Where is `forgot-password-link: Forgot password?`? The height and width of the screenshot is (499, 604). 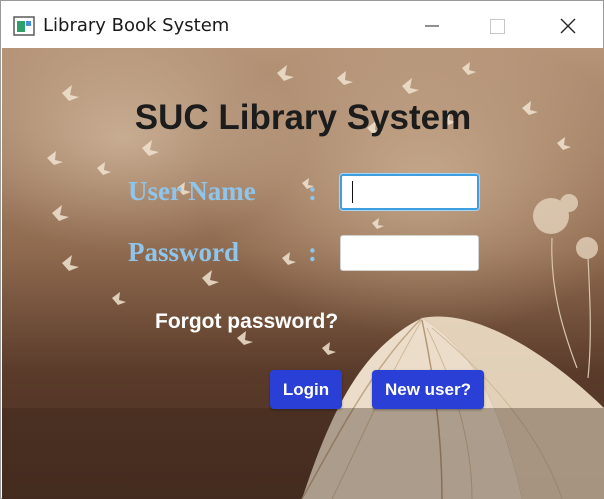 forgot-password-link: Forgot password? is located at coordinates (246, 322).